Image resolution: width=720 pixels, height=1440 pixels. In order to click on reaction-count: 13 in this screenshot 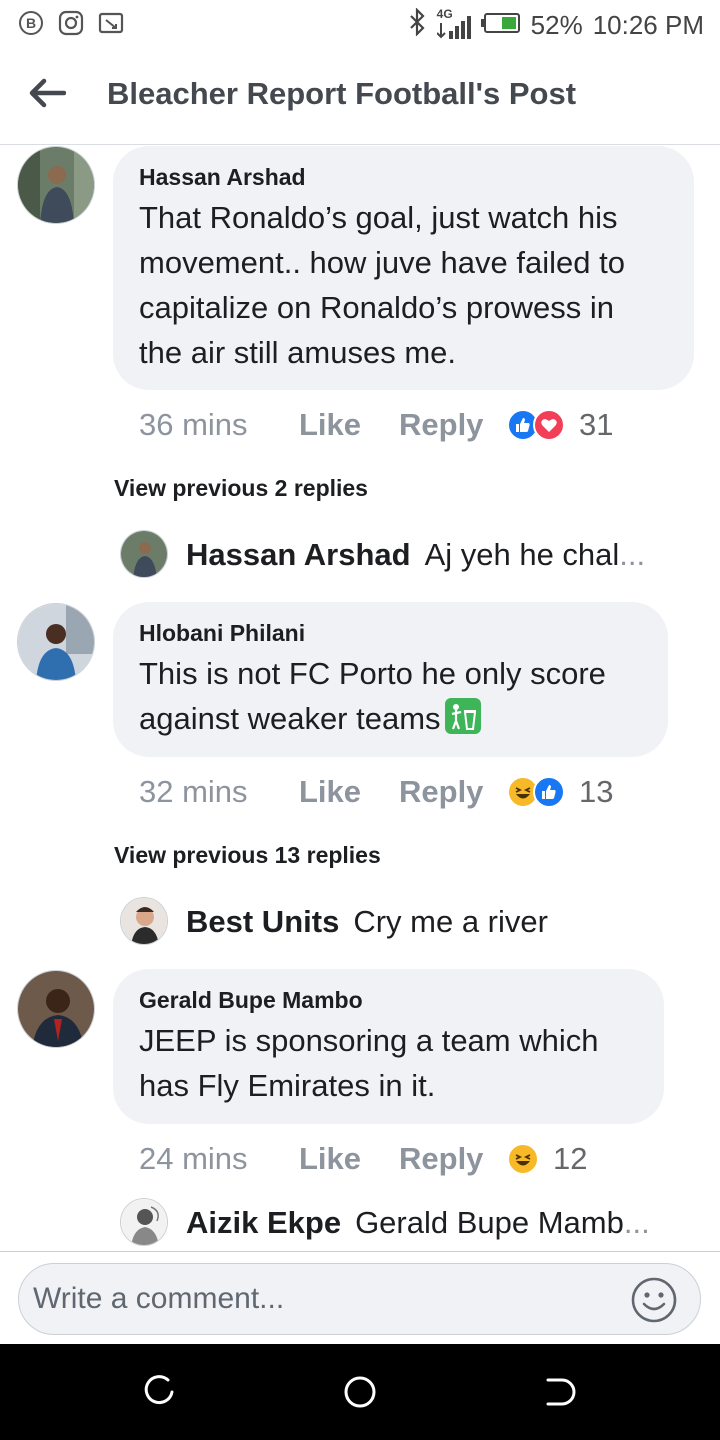, I will do `click(596, 791)`.